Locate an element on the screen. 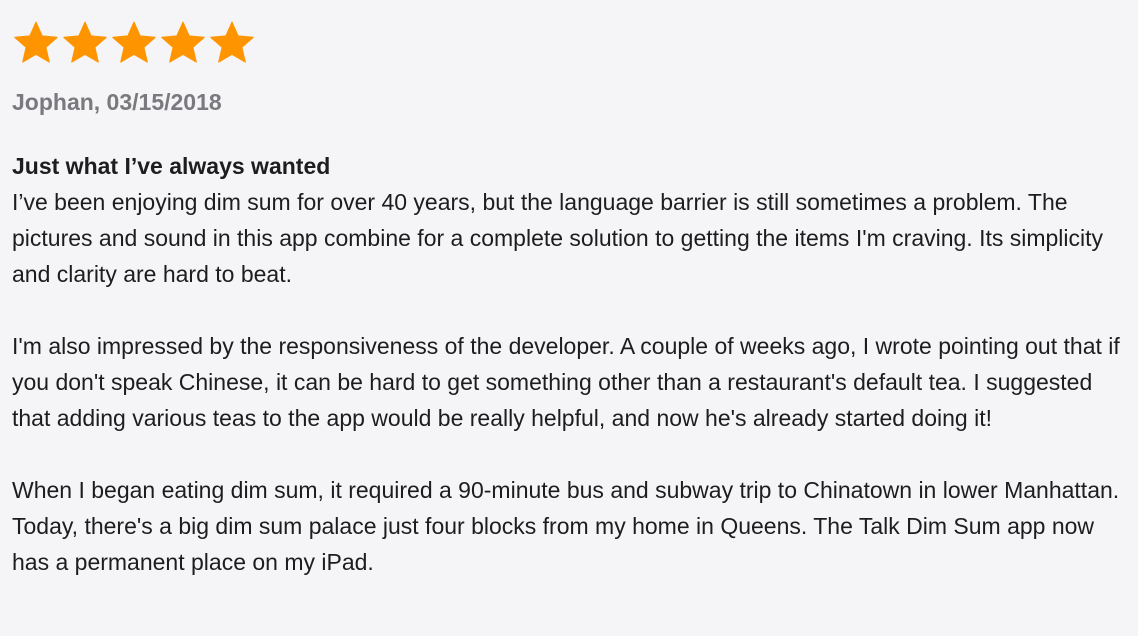  review-title: Just what I’ve always wanted is located at coordinates (171, 166).